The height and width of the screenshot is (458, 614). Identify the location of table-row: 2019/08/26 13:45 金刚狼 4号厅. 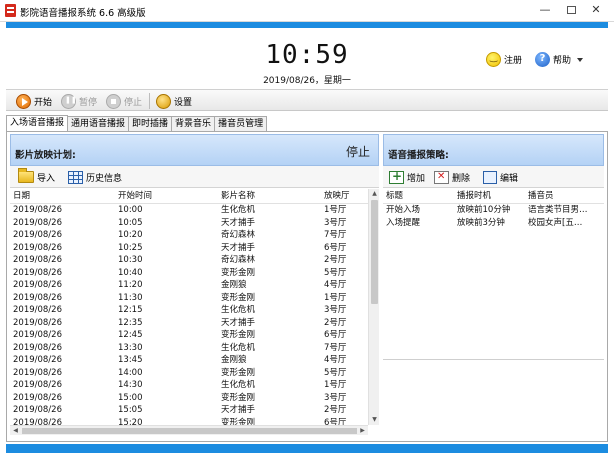
(189, 360).